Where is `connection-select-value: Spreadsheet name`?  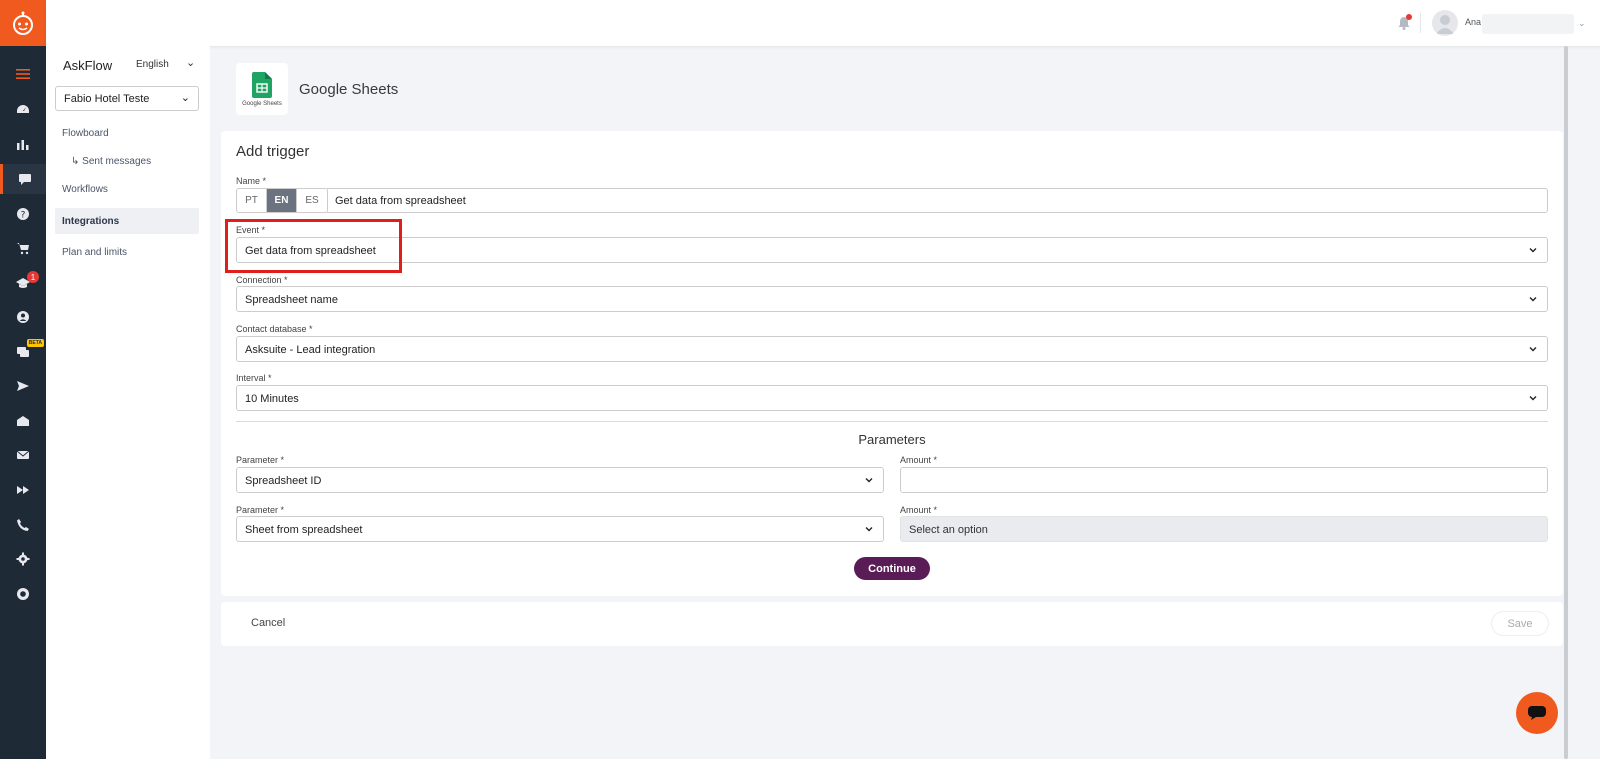 connection-select-value: Spreadsheet name is located at coordinates (291, 300).